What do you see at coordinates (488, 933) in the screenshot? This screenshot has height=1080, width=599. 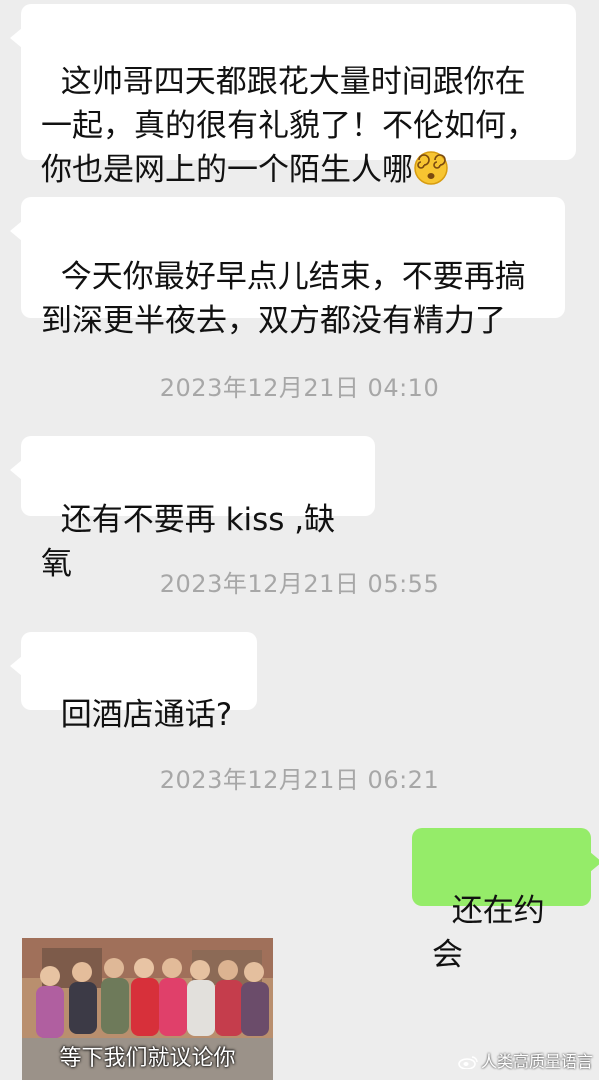 I see `message-text: 还在约会` at bounding box center [488, 933].